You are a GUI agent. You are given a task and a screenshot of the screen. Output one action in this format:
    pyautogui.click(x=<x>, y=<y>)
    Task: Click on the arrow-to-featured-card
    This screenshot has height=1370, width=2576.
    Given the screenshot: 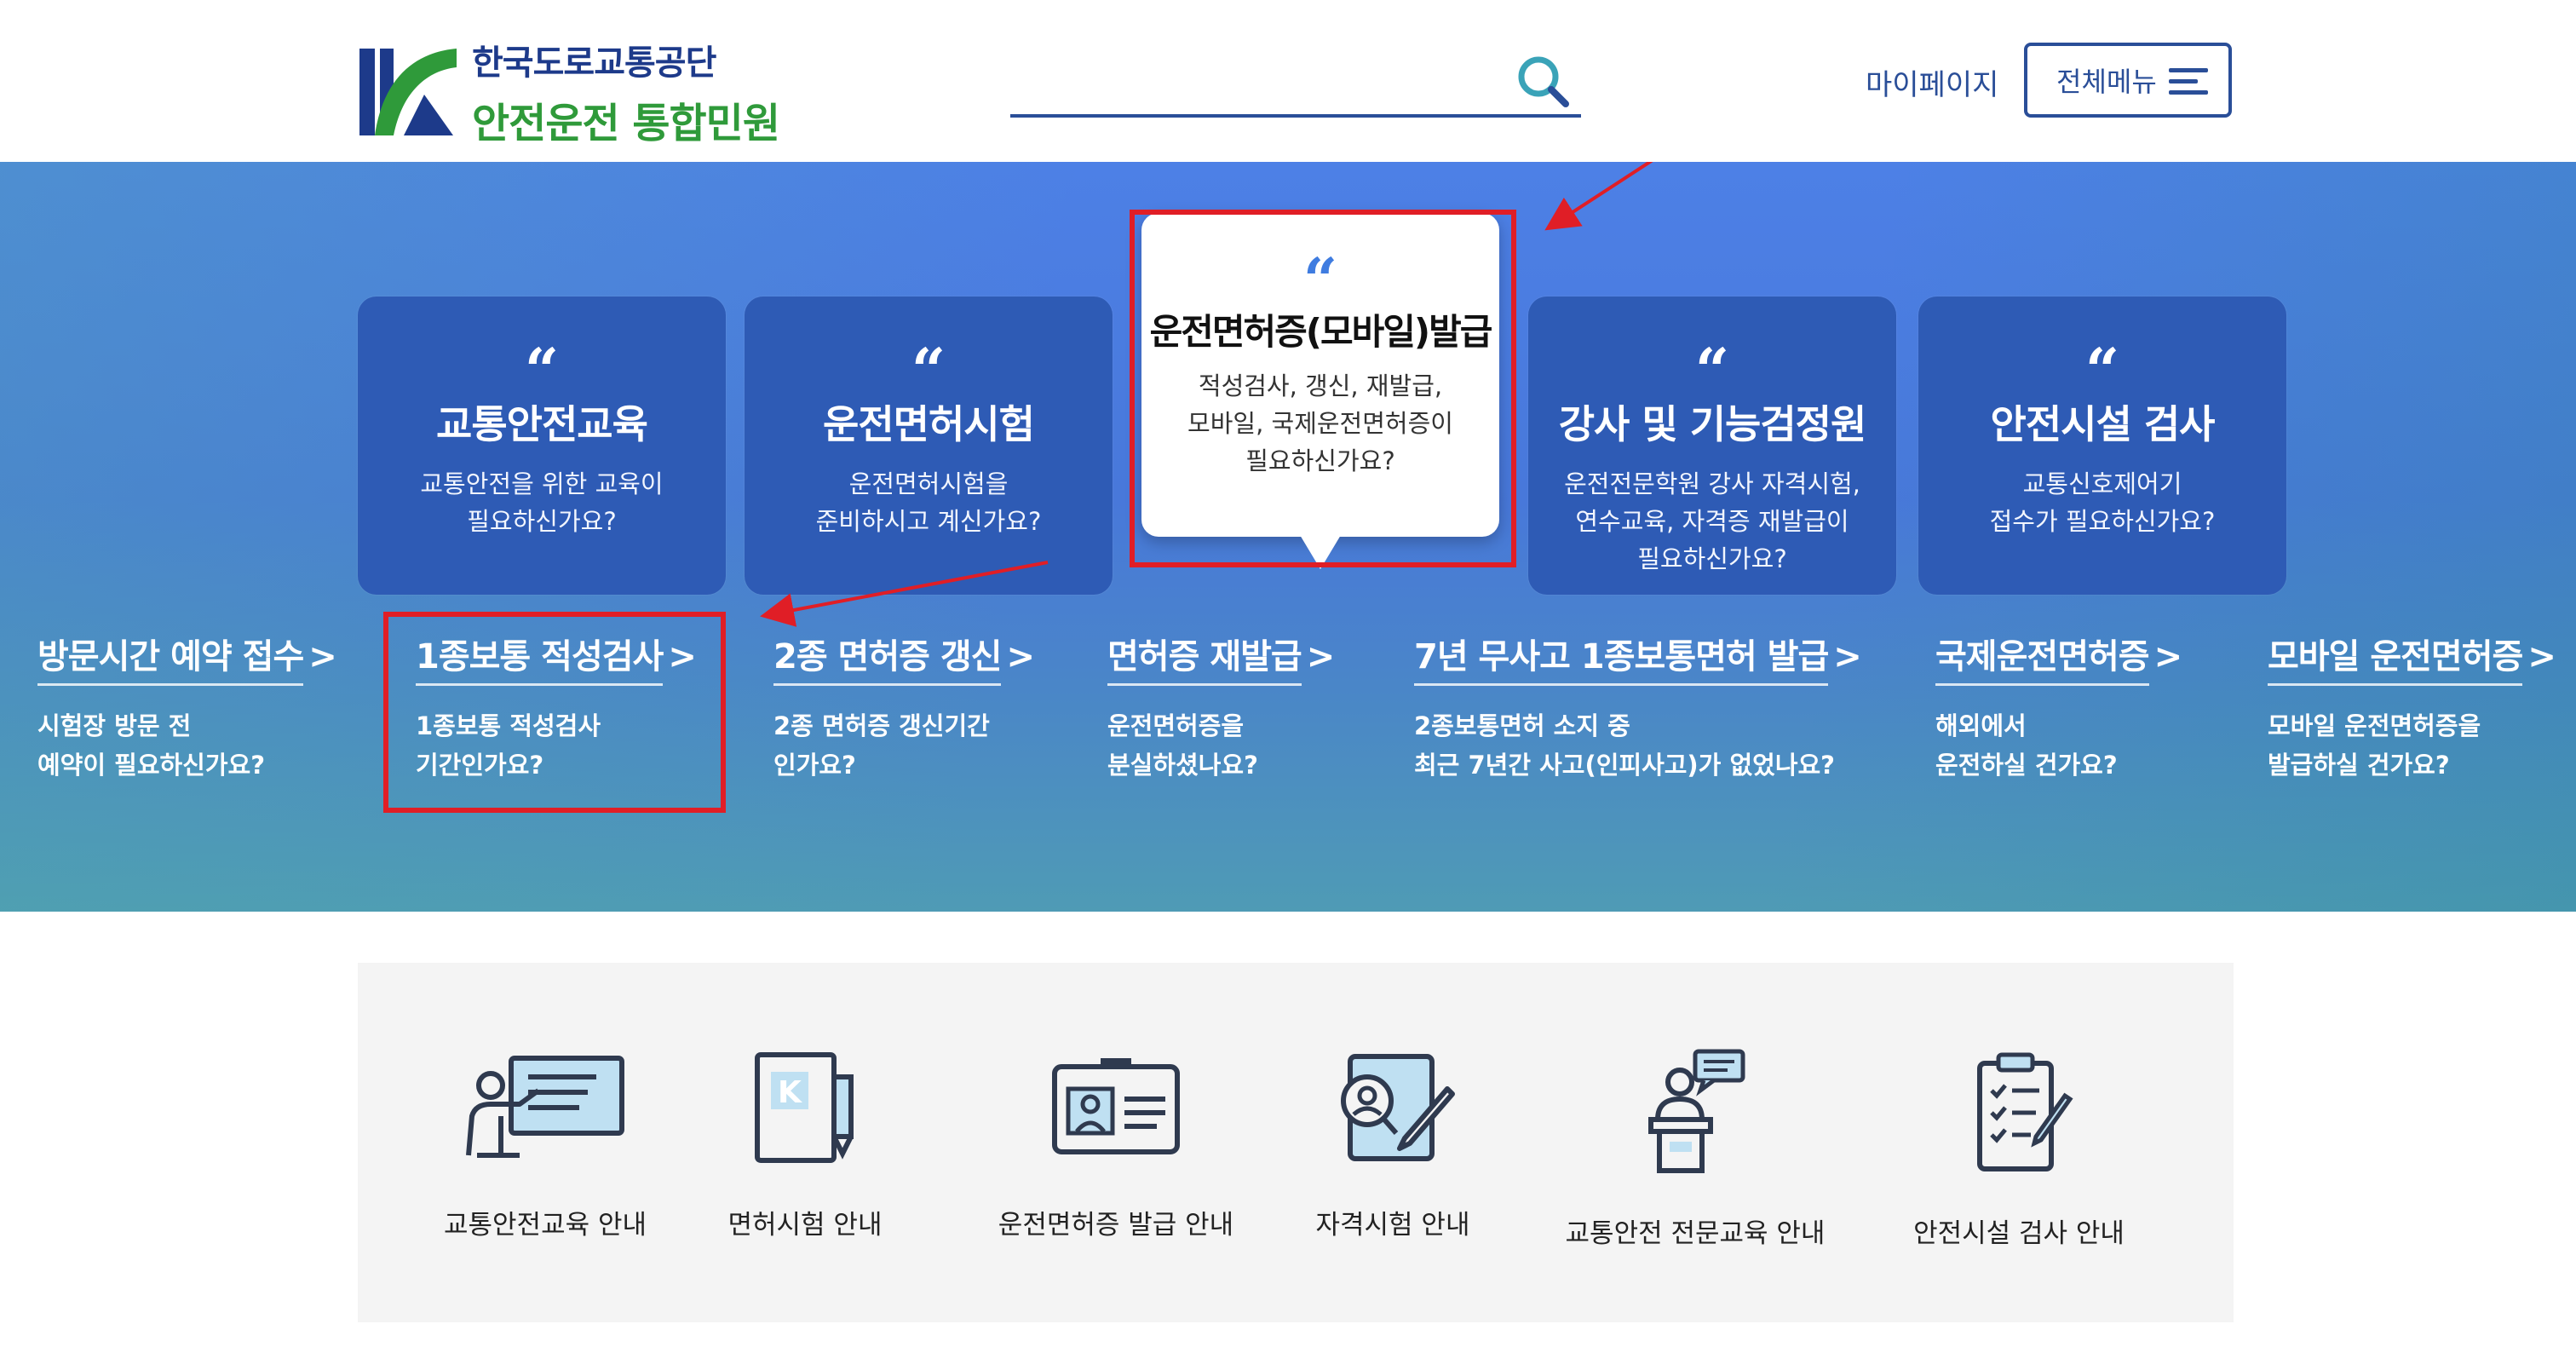 What is the action you would take?
    pyautogui.click(x=1599, y=197)
    